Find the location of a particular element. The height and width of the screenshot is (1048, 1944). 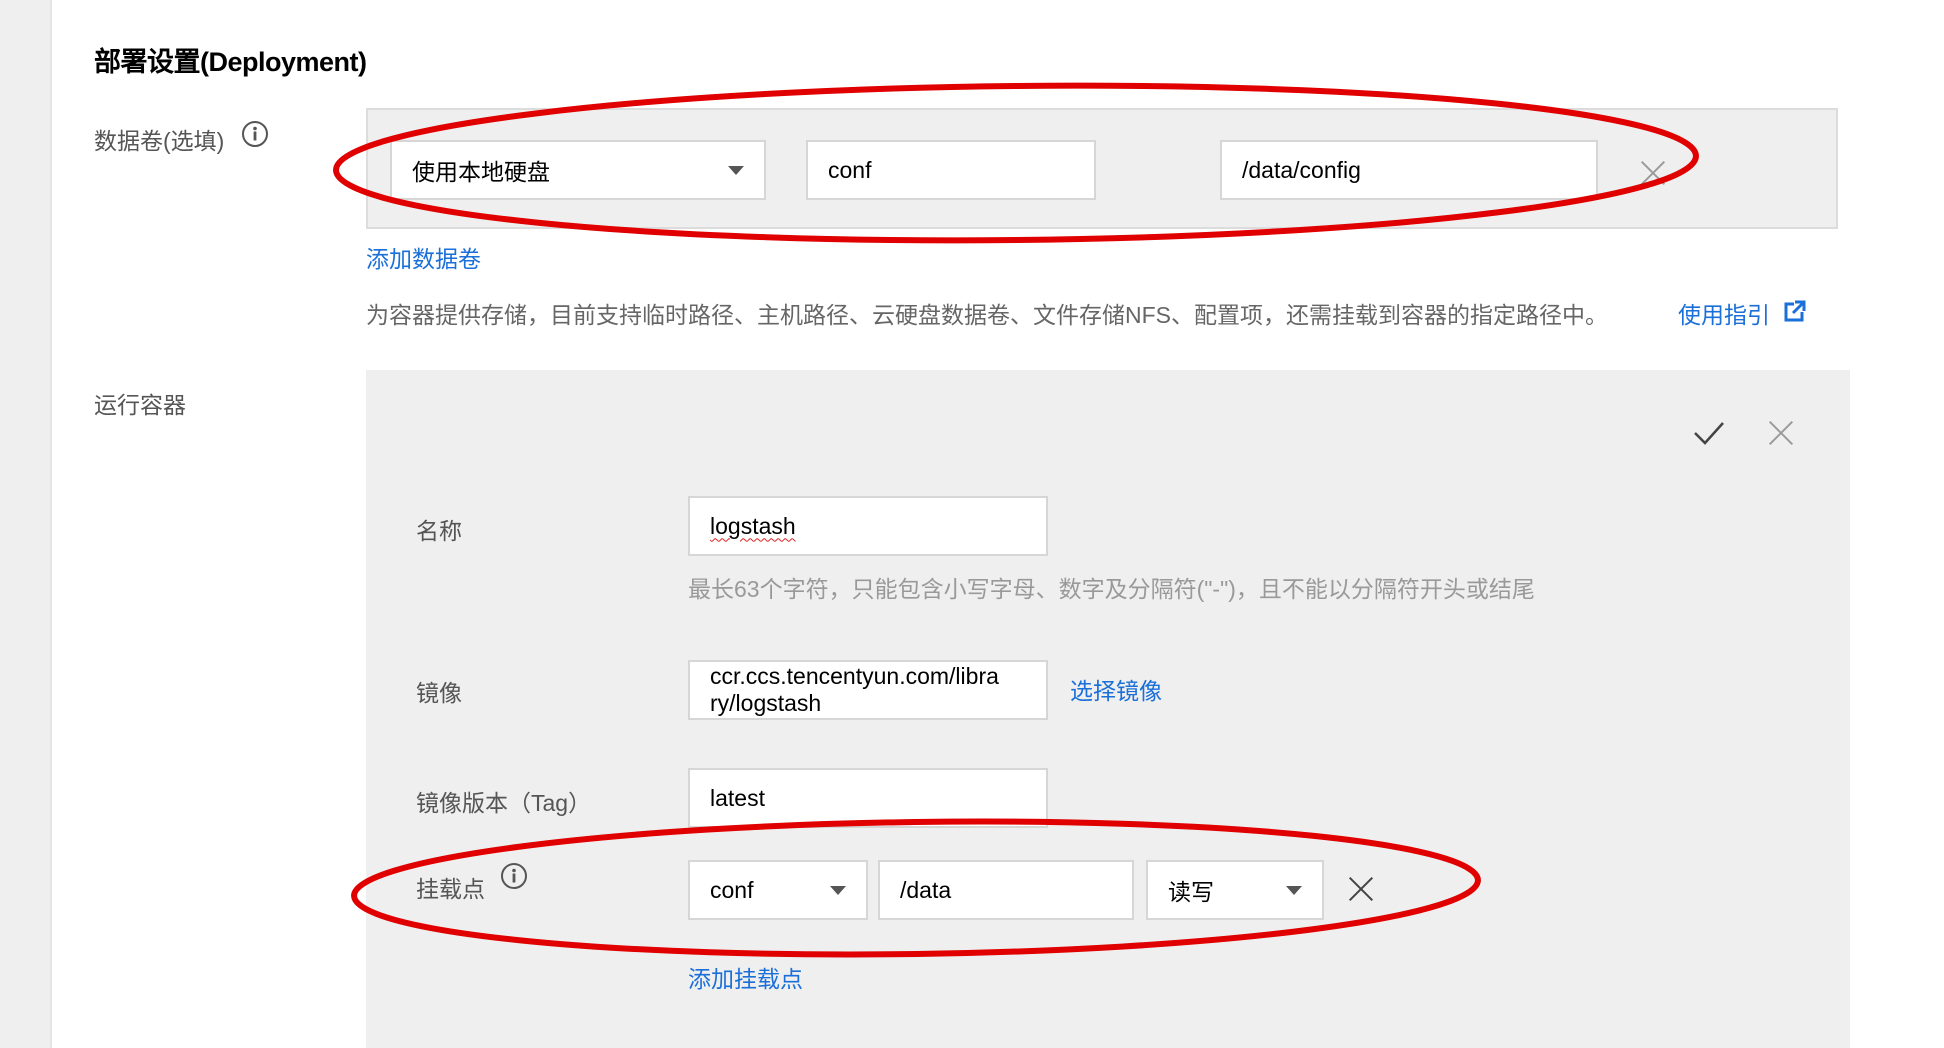

mount-mode-value: 读写 is located at coordinates (1191, 892).